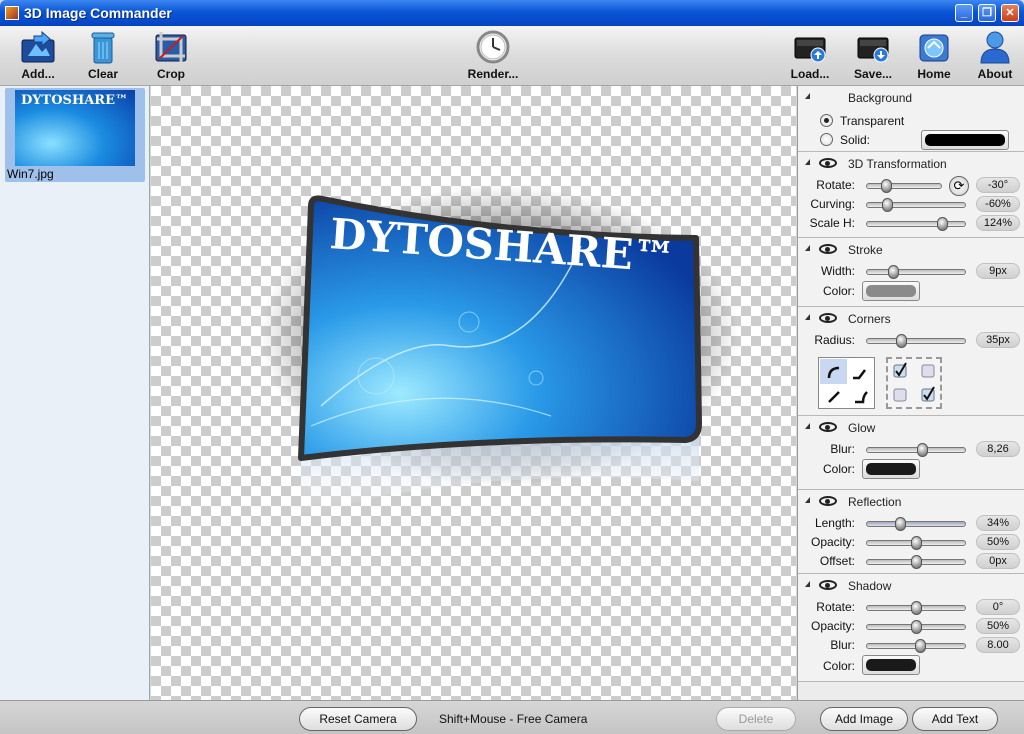 The height and width of the screenshot is (734, 1024). What do you see at coordinates (880, 98) in the screenshot?
I see `section-title: Background` at bounding box center [880, 98].